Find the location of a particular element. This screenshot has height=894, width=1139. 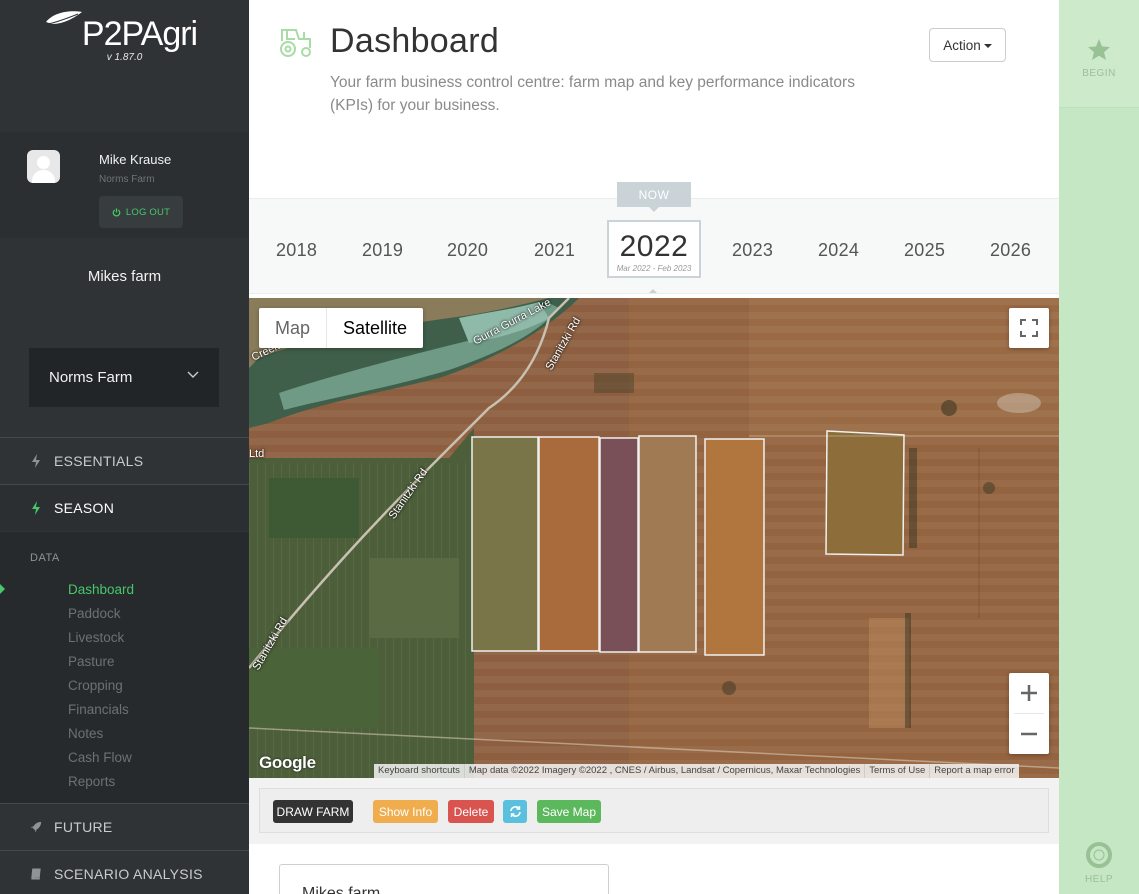

year-2019: 2019 is located at coordinates (382, 250).